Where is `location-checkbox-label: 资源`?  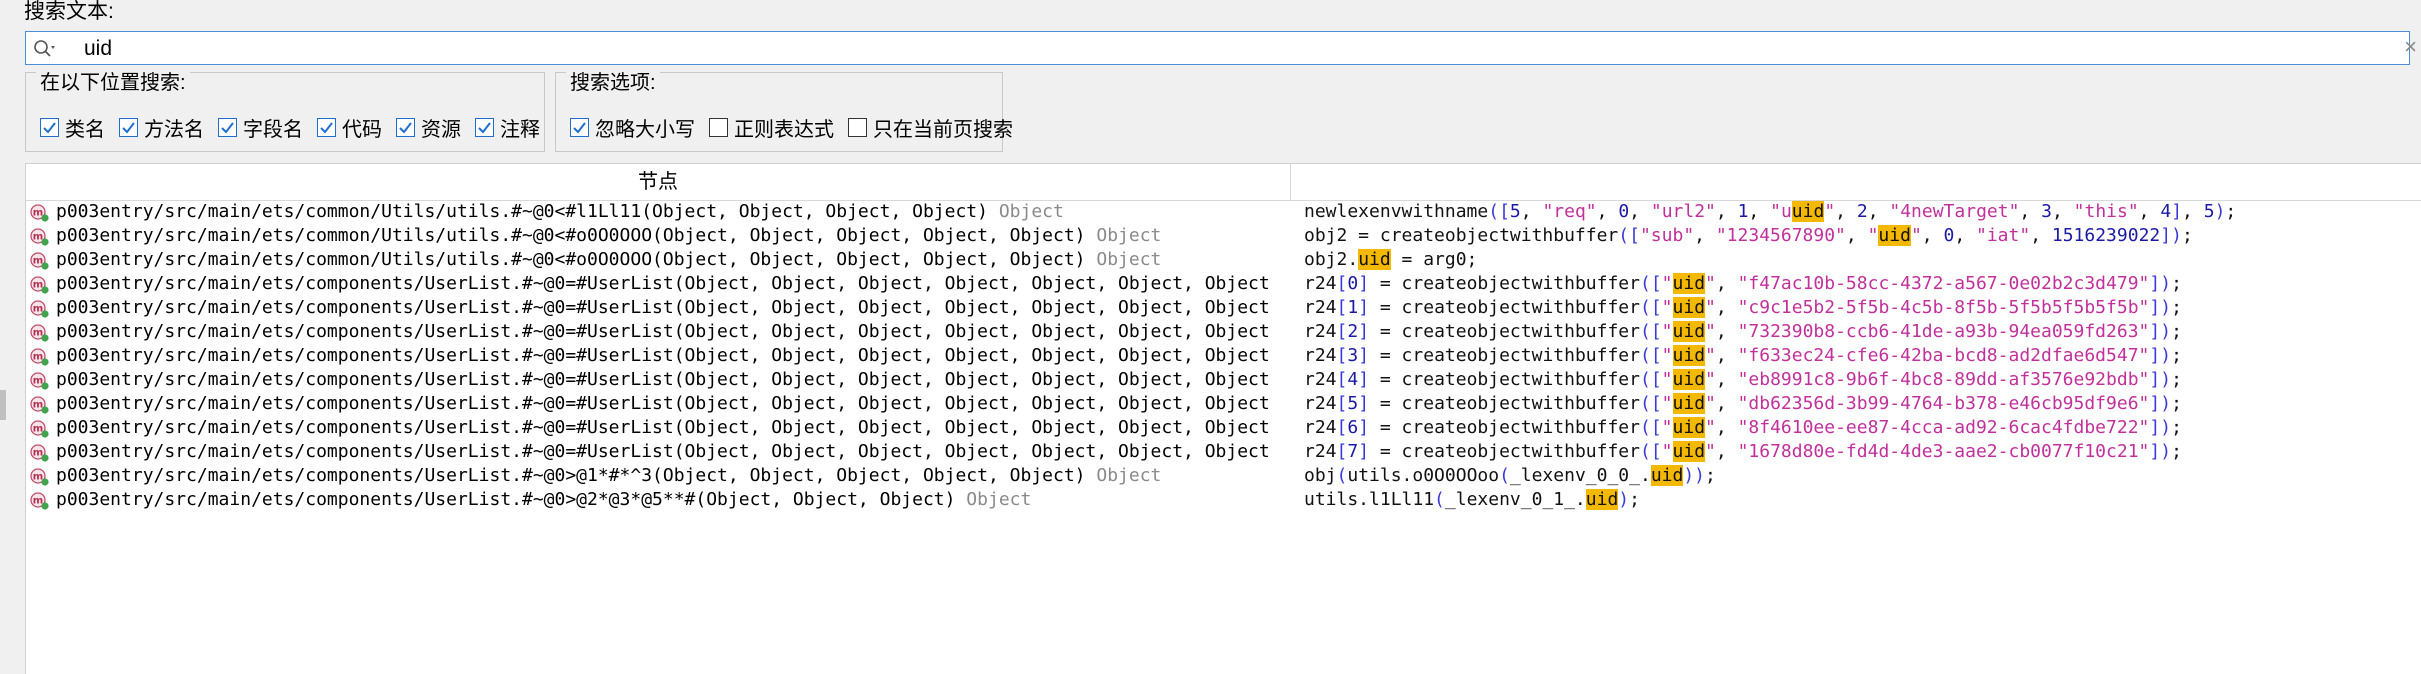
location-checkbox-label: 资源 is located at coordinates (441, 130).